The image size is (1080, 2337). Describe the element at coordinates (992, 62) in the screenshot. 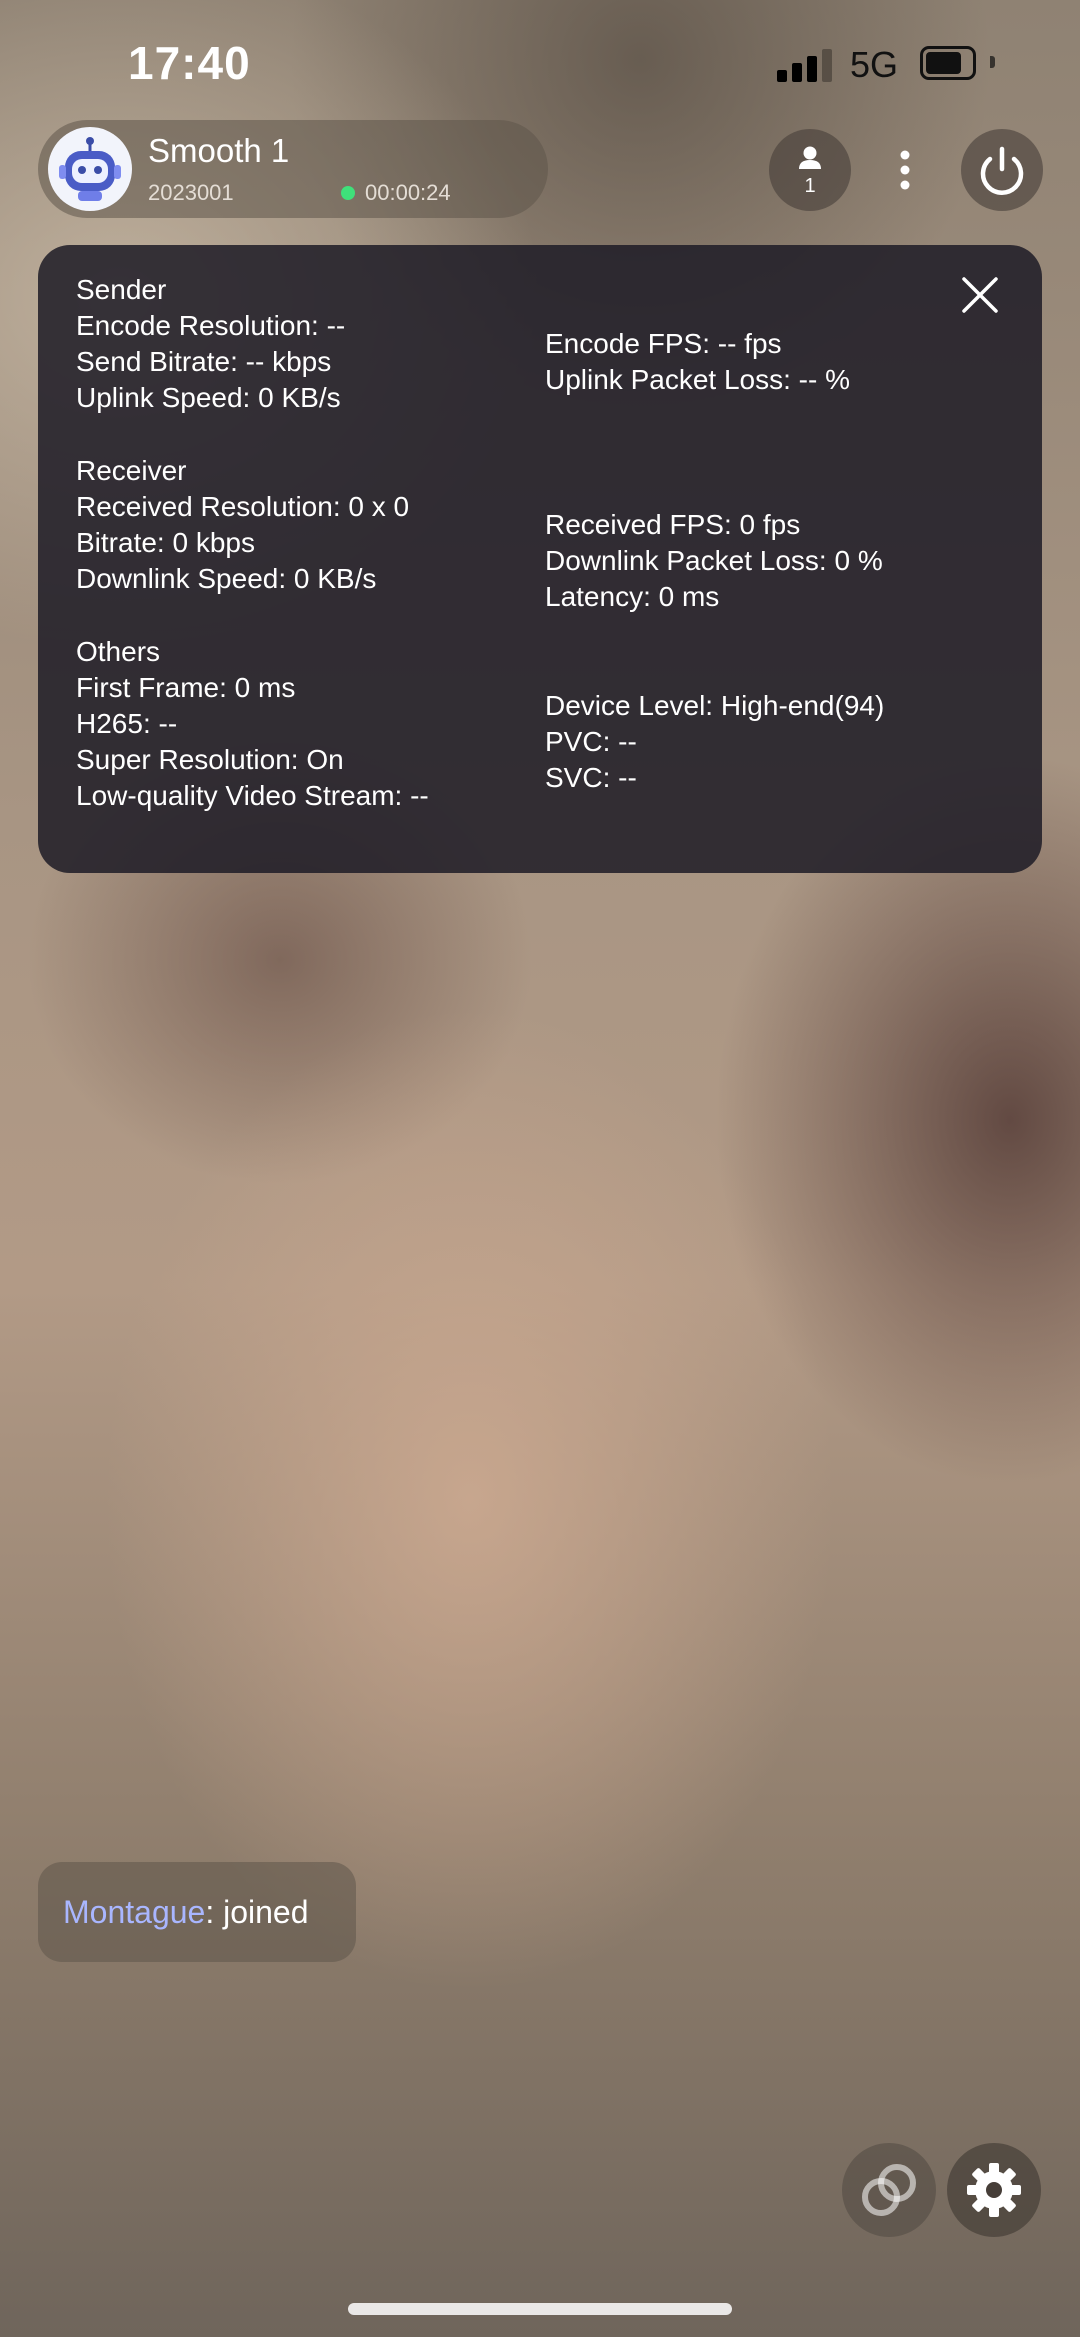

I see `battery-tip` at that location.